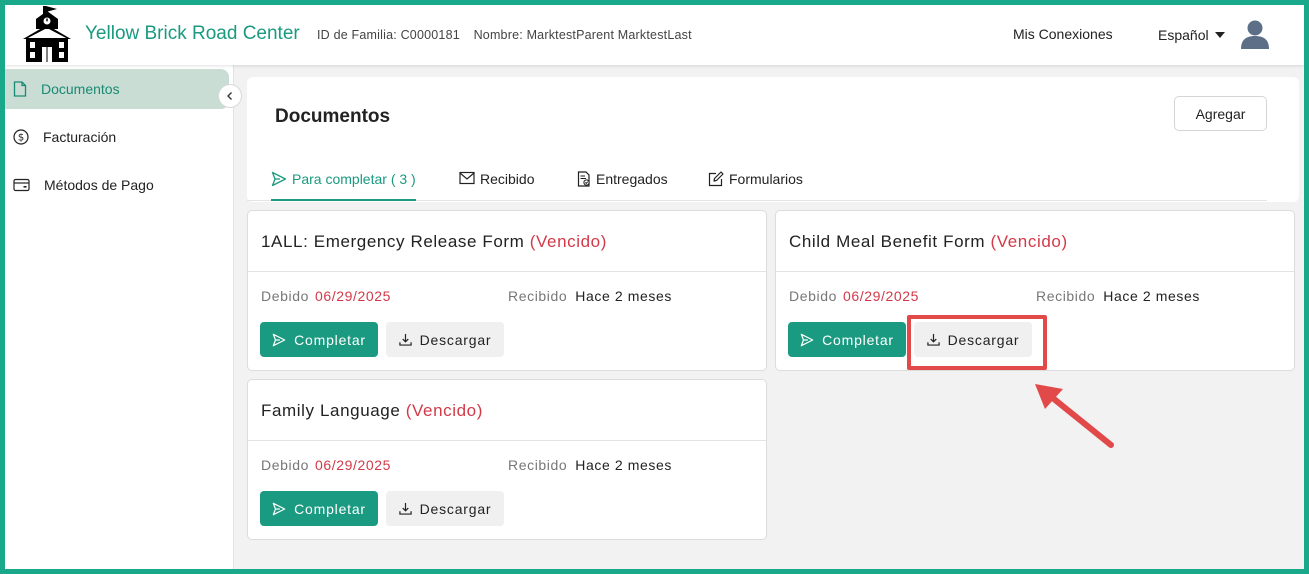 The image size is (1309, 574). What do you see at coordinates (766, 179) in the screenshot?
I see `tab-label: Formularios` at bounding box center [766, 179].